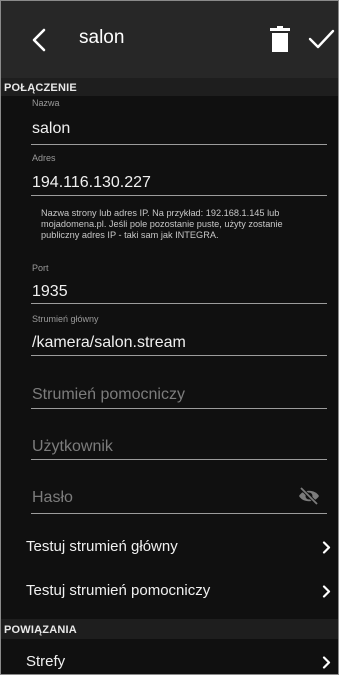 The width and height of the screenshot is (339, 675). What do you see at coordinates (65, 319) in the screenshot?
I see `main-stream-label: Strumień główny` at bounding box center [65, 319].